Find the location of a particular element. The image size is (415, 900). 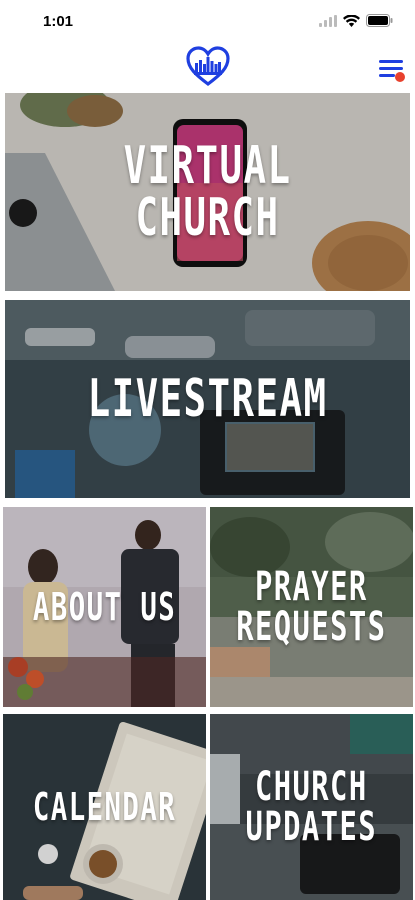

calendar-label: CALENDAR is located at coordinates (104, 807).